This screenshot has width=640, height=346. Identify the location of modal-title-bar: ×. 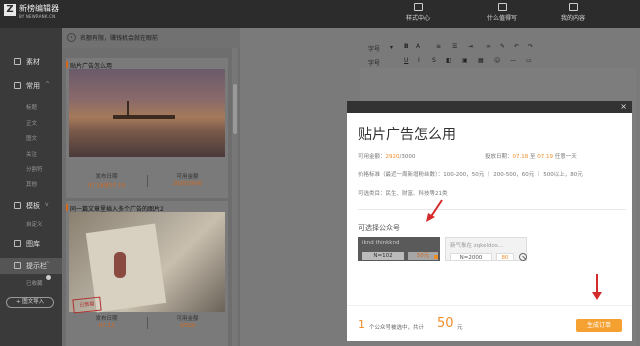
(489, 107).